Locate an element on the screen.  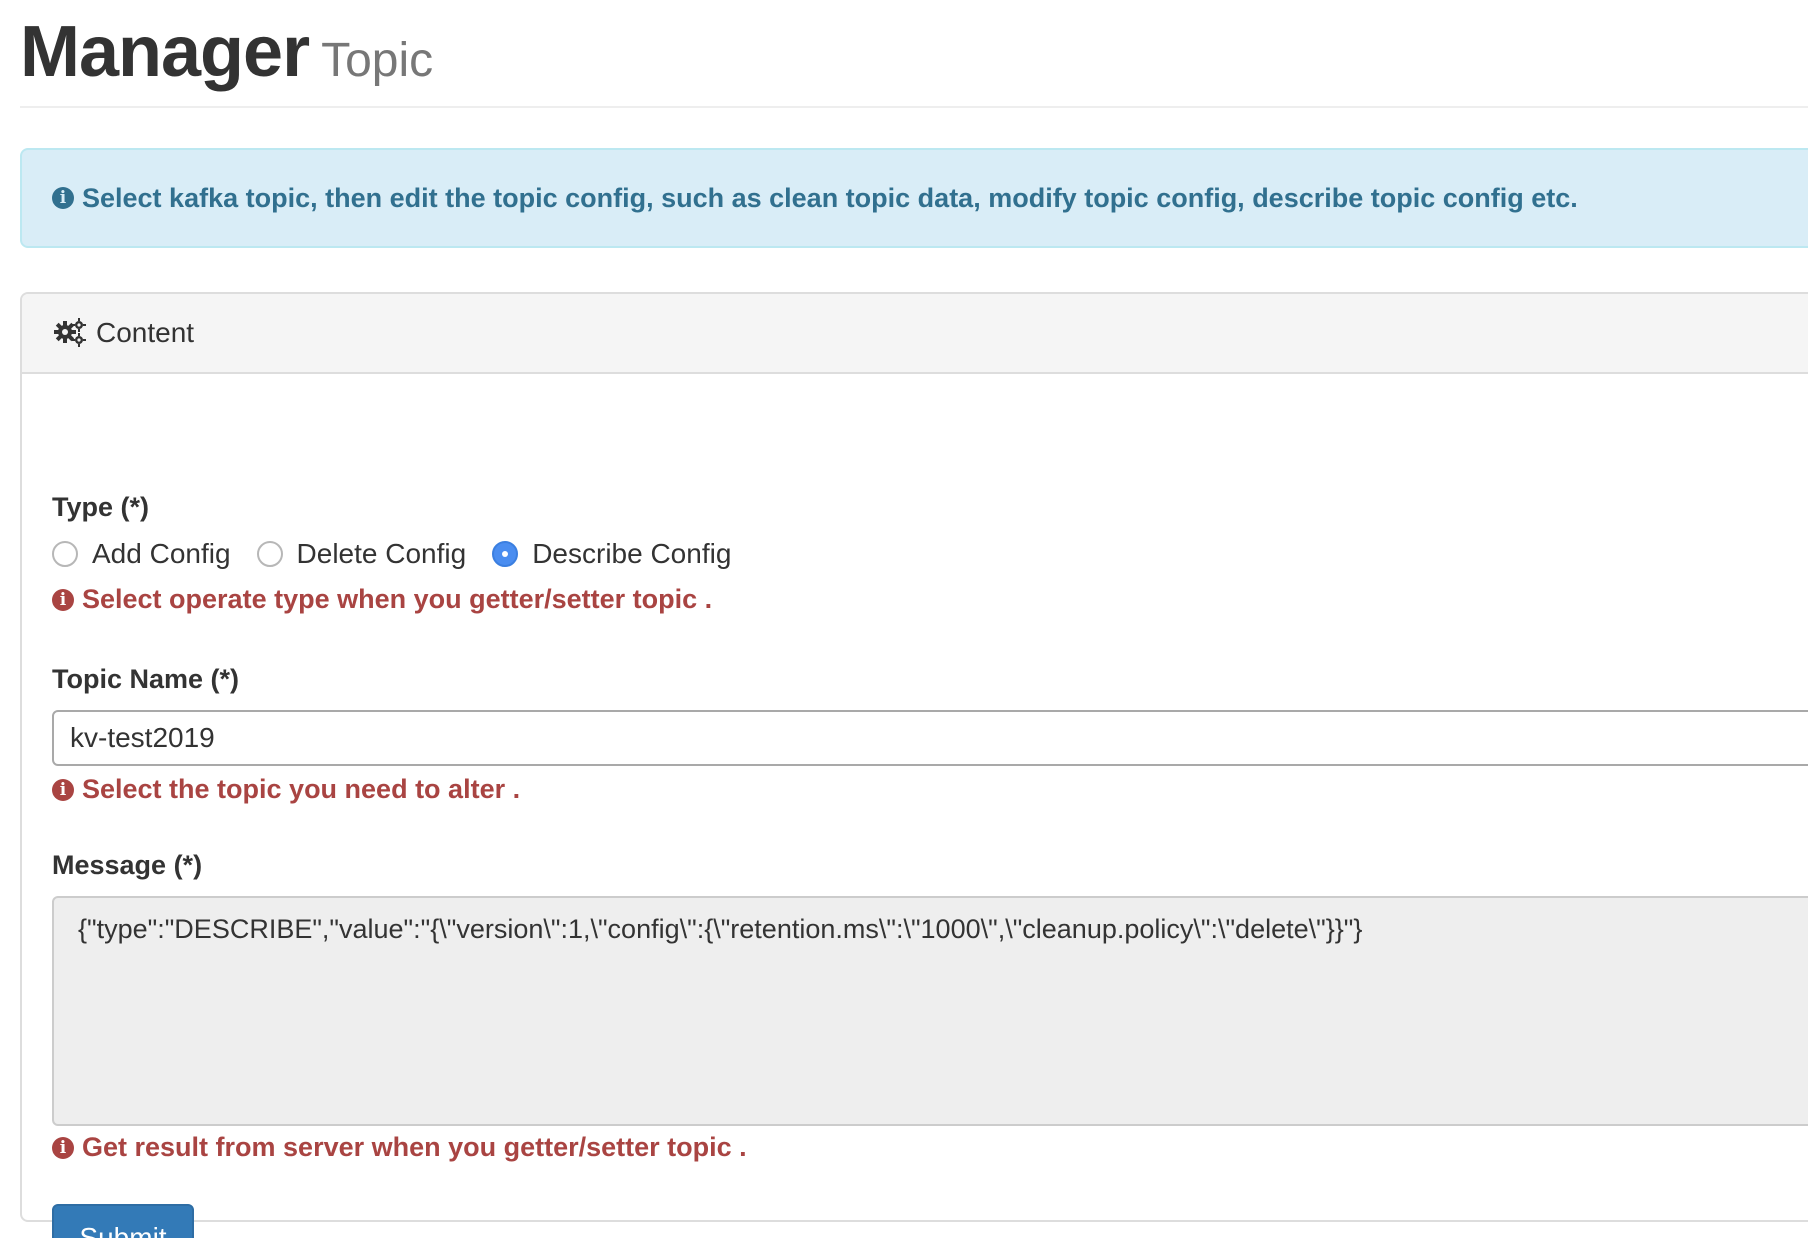
topic-help: i Select the topic you need to alter . is located at coordinates (286, 789).